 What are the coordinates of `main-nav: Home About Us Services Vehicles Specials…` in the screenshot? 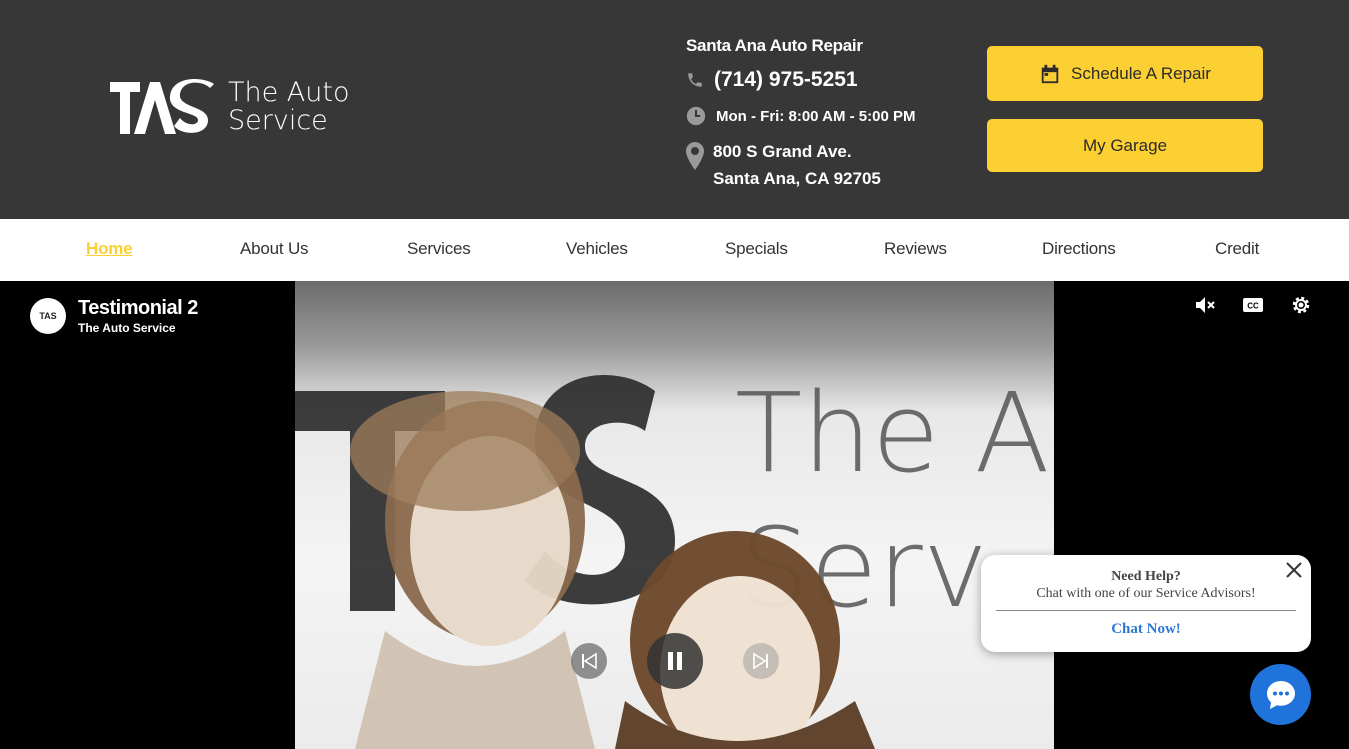 It's located at (674, 250).